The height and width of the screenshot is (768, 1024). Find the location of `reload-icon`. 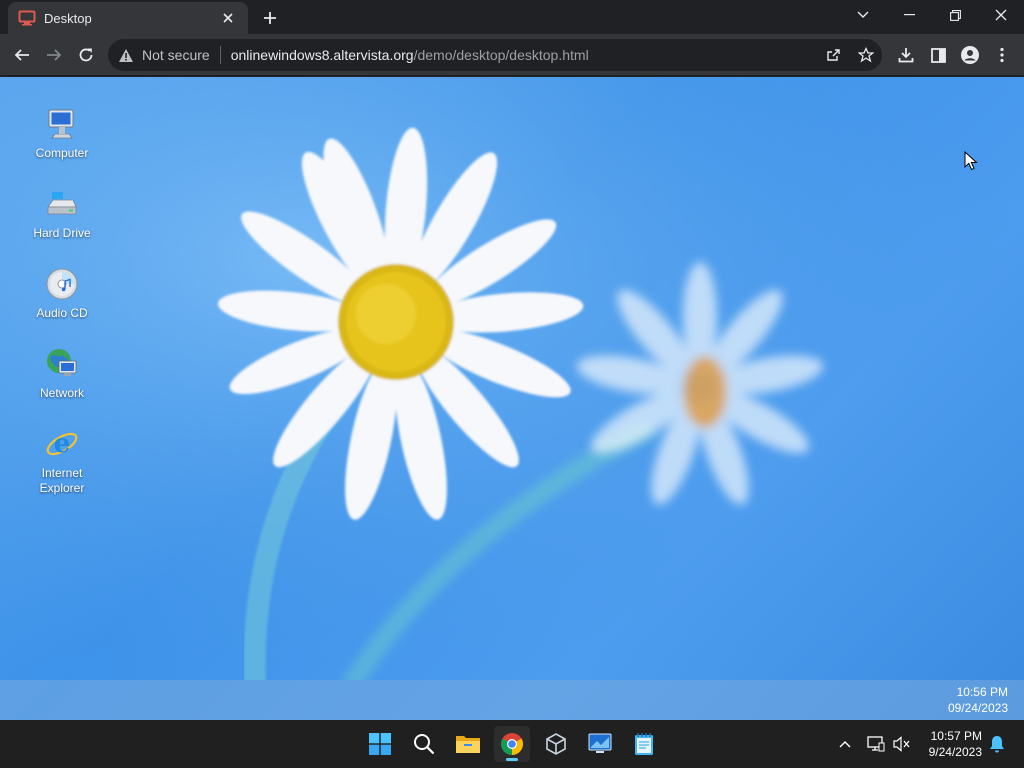

reload-icon is located at coordinates (86, 55).